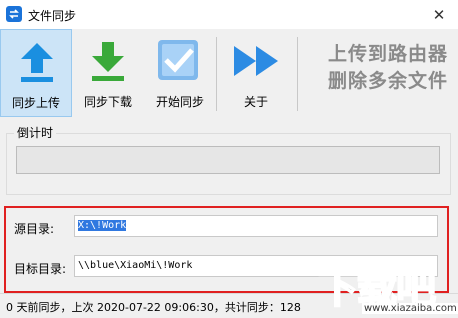 The height and width of the screenshot is (318, 458). I want to click on upload-arrow-icon, so click(37, 62).